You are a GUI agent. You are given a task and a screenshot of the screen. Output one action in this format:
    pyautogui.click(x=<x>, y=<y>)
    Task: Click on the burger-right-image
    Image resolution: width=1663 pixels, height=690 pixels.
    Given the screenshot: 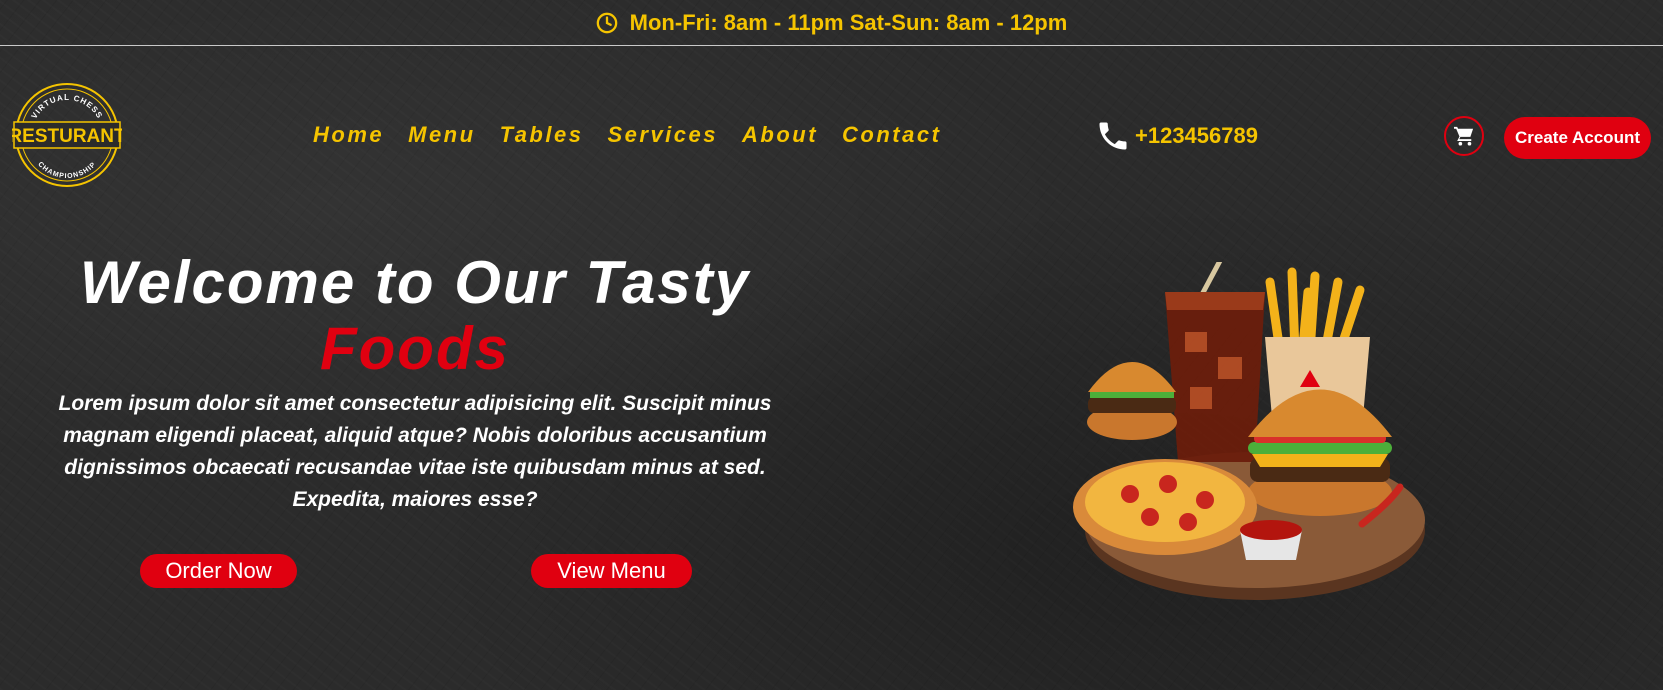 What is the action you would take?
    pyautogui.click(x=1320, y=452)
    